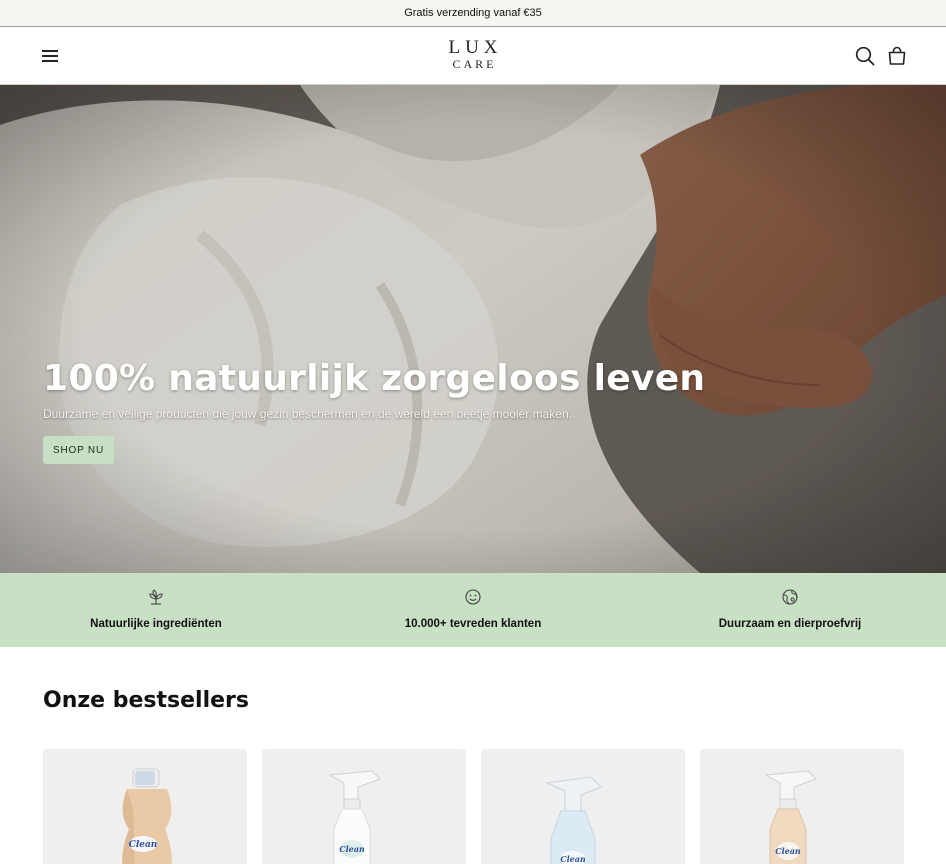 The image size is (946, 864). What do you see at coordinates (475, 47) in the screenshot?
I see `logo-line-1: LUX` at bounding box center [475, 47].